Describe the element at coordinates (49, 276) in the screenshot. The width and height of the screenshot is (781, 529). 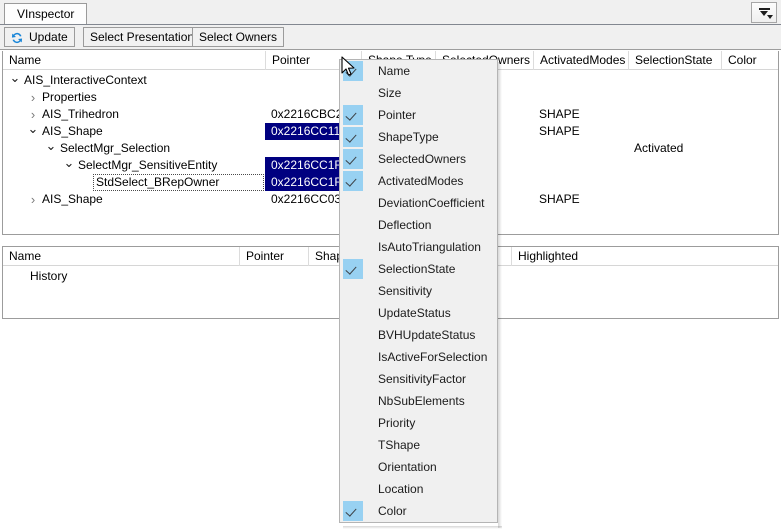
I see `history-row-name: History` at that location.